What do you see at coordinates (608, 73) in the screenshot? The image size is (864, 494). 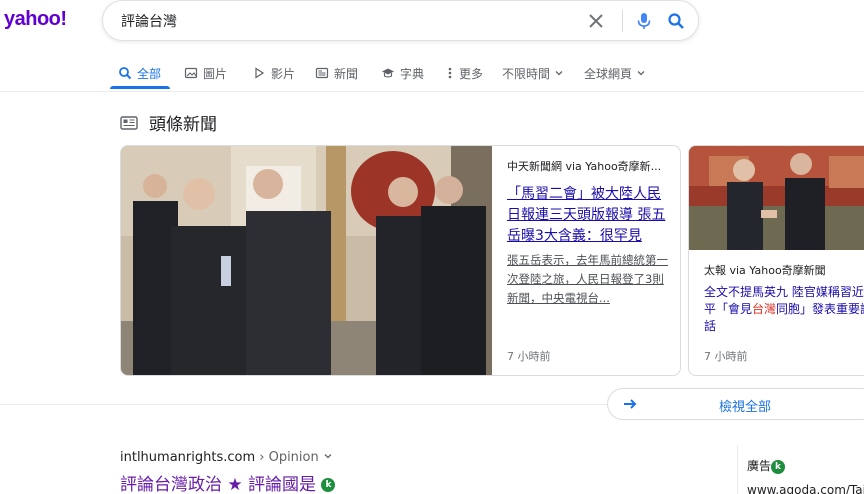 I see `tab-label: 全球網頁` at bounding box center [608, 73].